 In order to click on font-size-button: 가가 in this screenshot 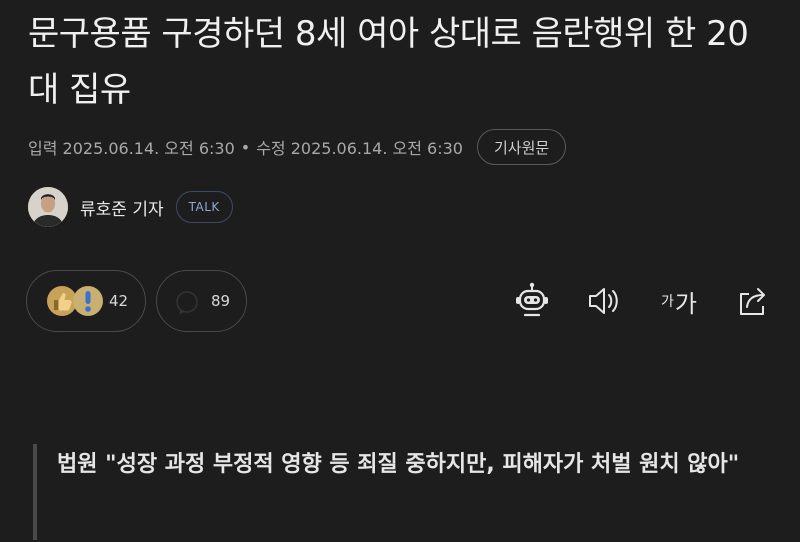, I will do `click(679, 301)`.